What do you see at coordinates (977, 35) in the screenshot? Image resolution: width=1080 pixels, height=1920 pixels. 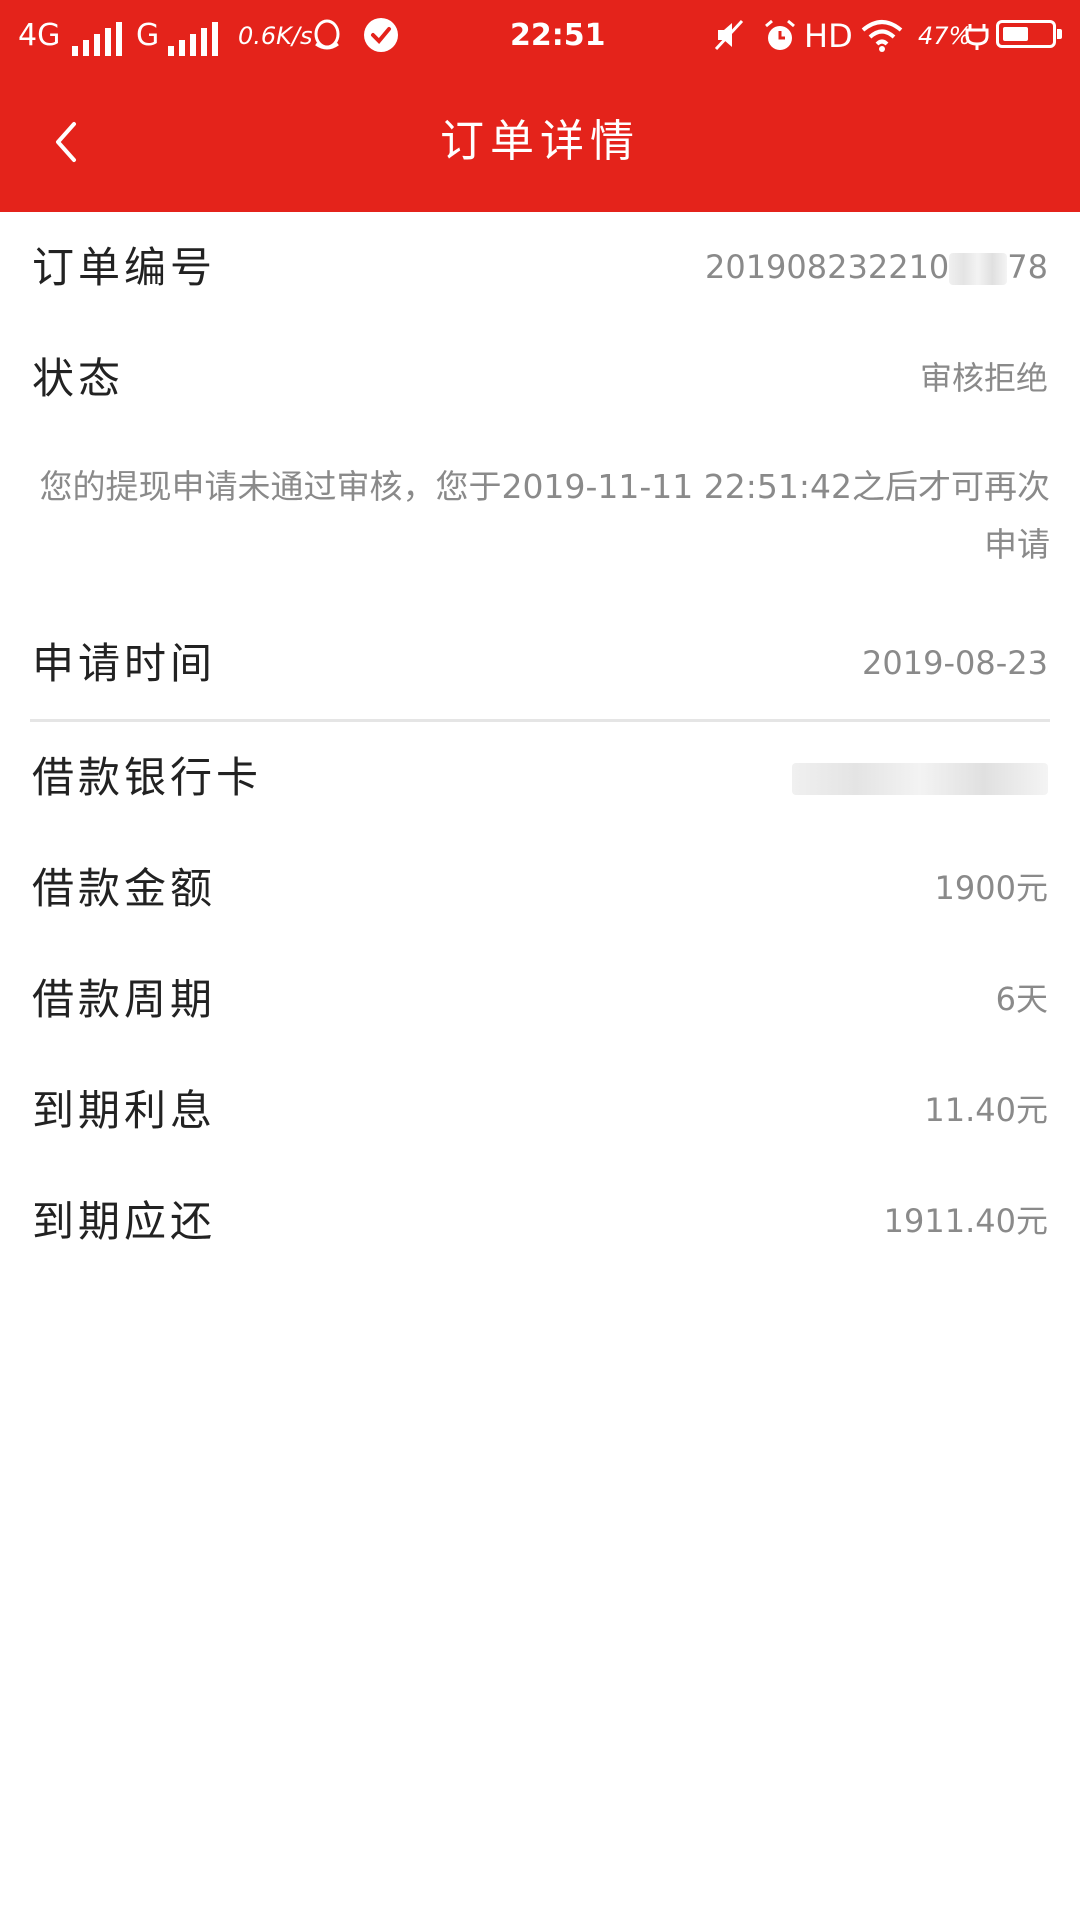 I see `charging-plug-icon` at bounding box center [977, 35].